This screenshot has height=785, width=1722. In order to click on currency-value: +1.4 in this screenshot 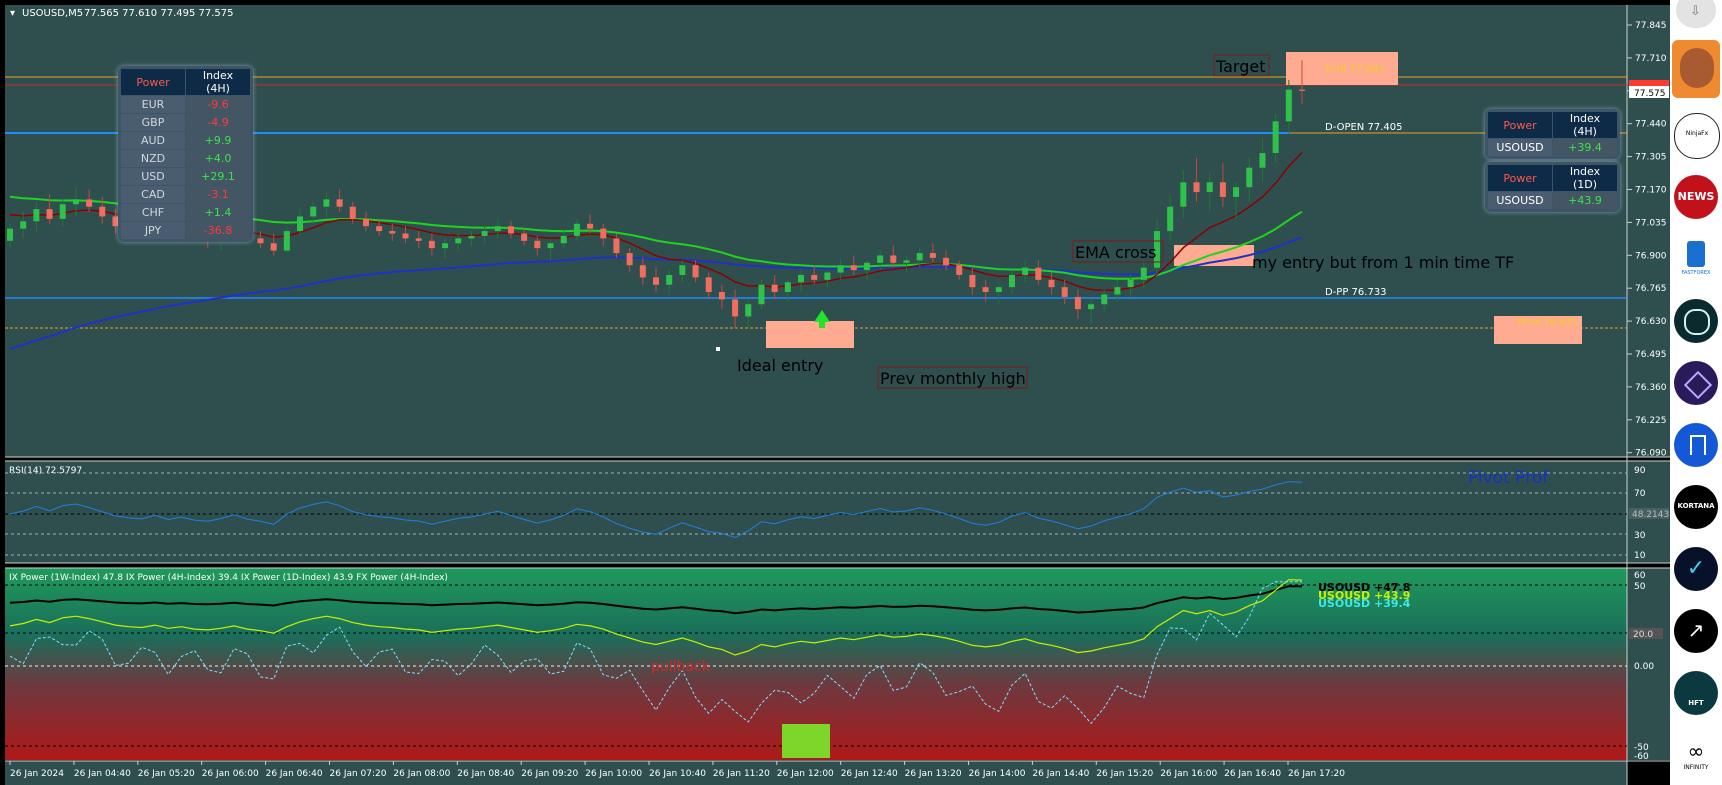, I will do `click(218, 212)`.